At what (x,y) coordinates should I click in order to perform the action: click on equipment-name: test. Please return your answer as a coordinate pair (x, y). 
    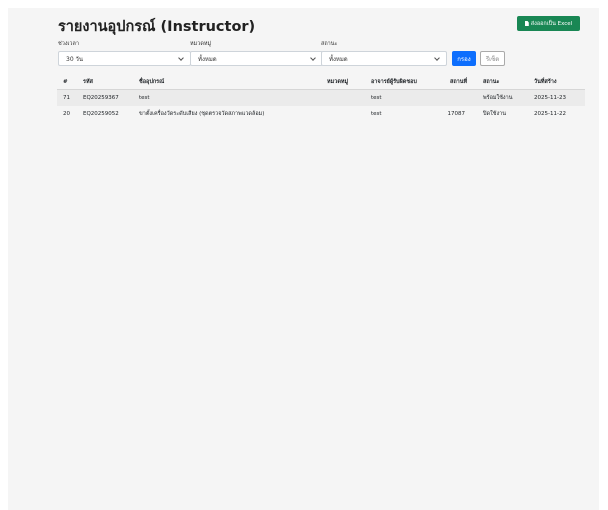
    Looking at the image, I should click on (144, 98).